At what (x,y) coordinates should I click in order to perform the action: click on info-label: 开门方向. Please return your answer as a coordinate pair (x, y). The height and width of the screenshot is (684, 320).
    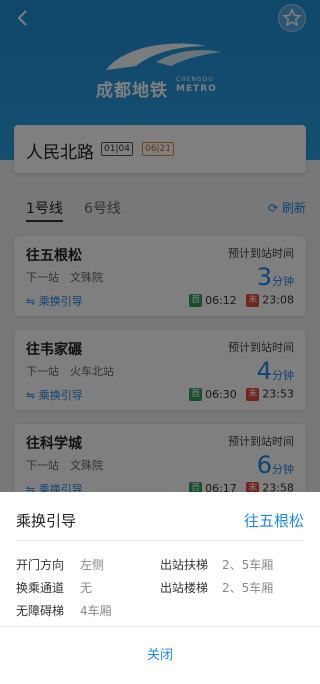
    Looking at the image, I should click on (40, 565).